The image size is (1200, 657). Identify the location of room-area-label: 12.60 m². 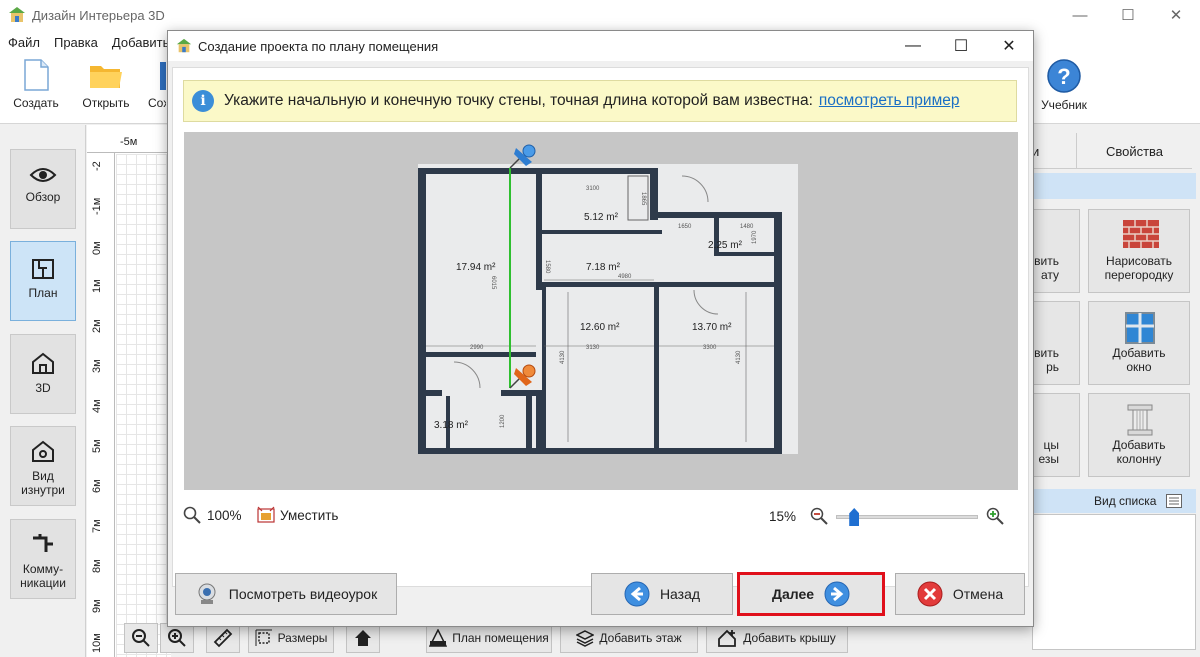
(600, 327).